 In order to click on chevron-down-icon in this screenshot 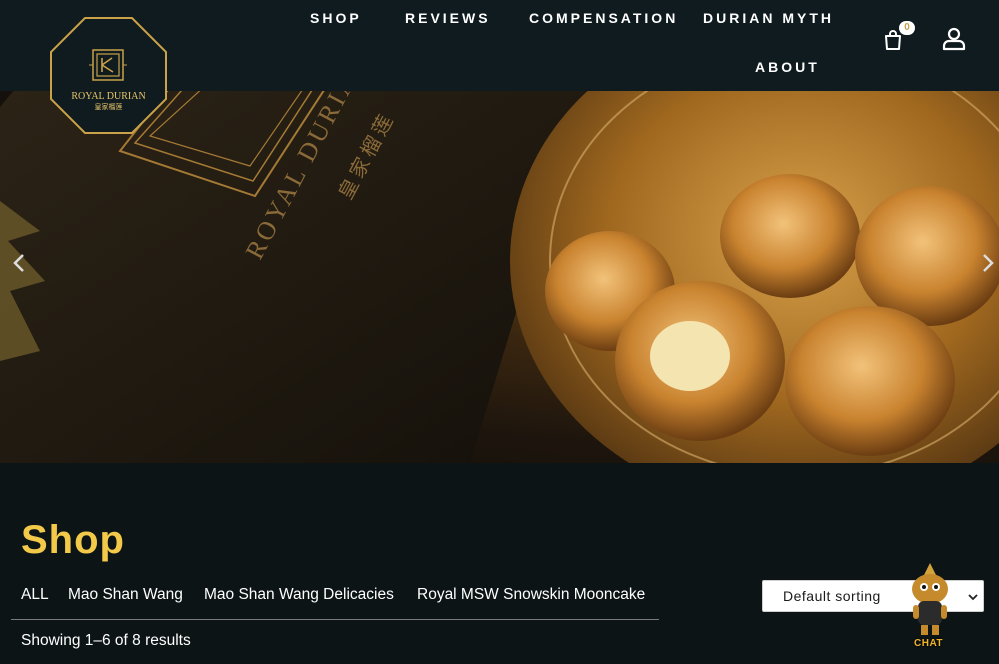, I will do `click(973, 597)`.